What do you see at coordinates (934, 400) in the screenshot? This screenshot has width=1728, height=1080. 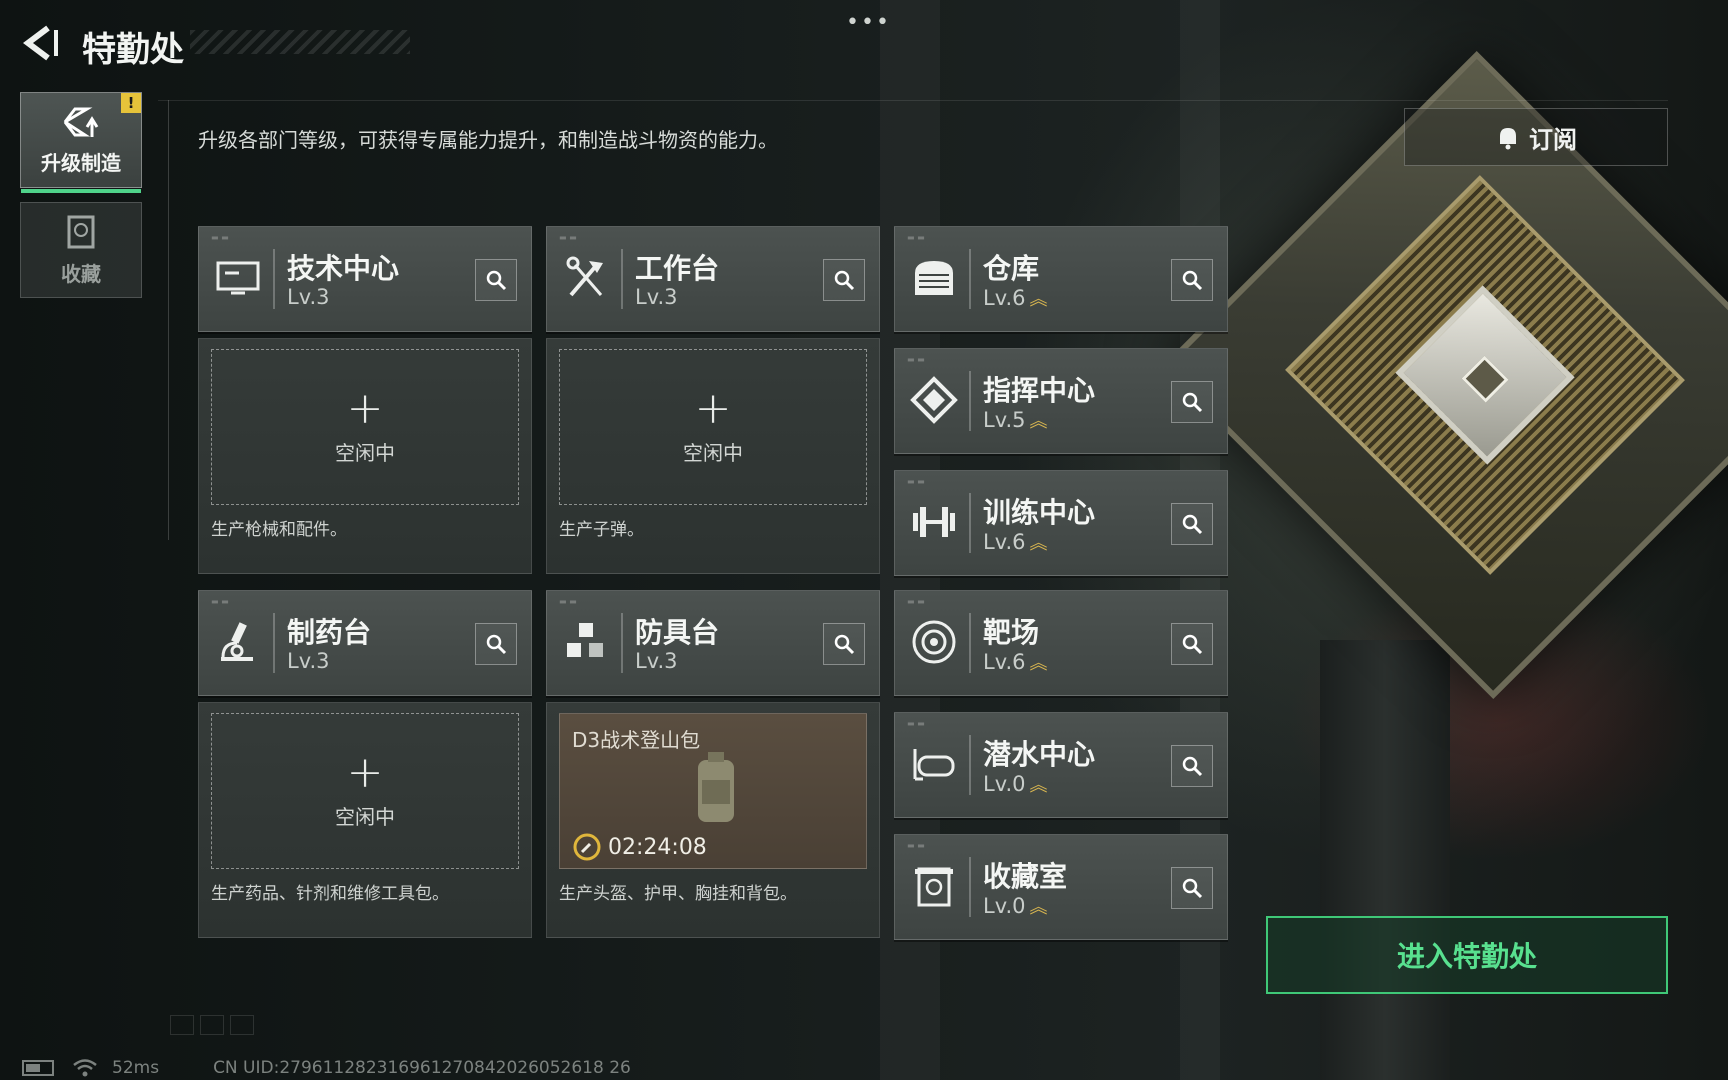 I see `command-icon` at bounding box center [934, 400].